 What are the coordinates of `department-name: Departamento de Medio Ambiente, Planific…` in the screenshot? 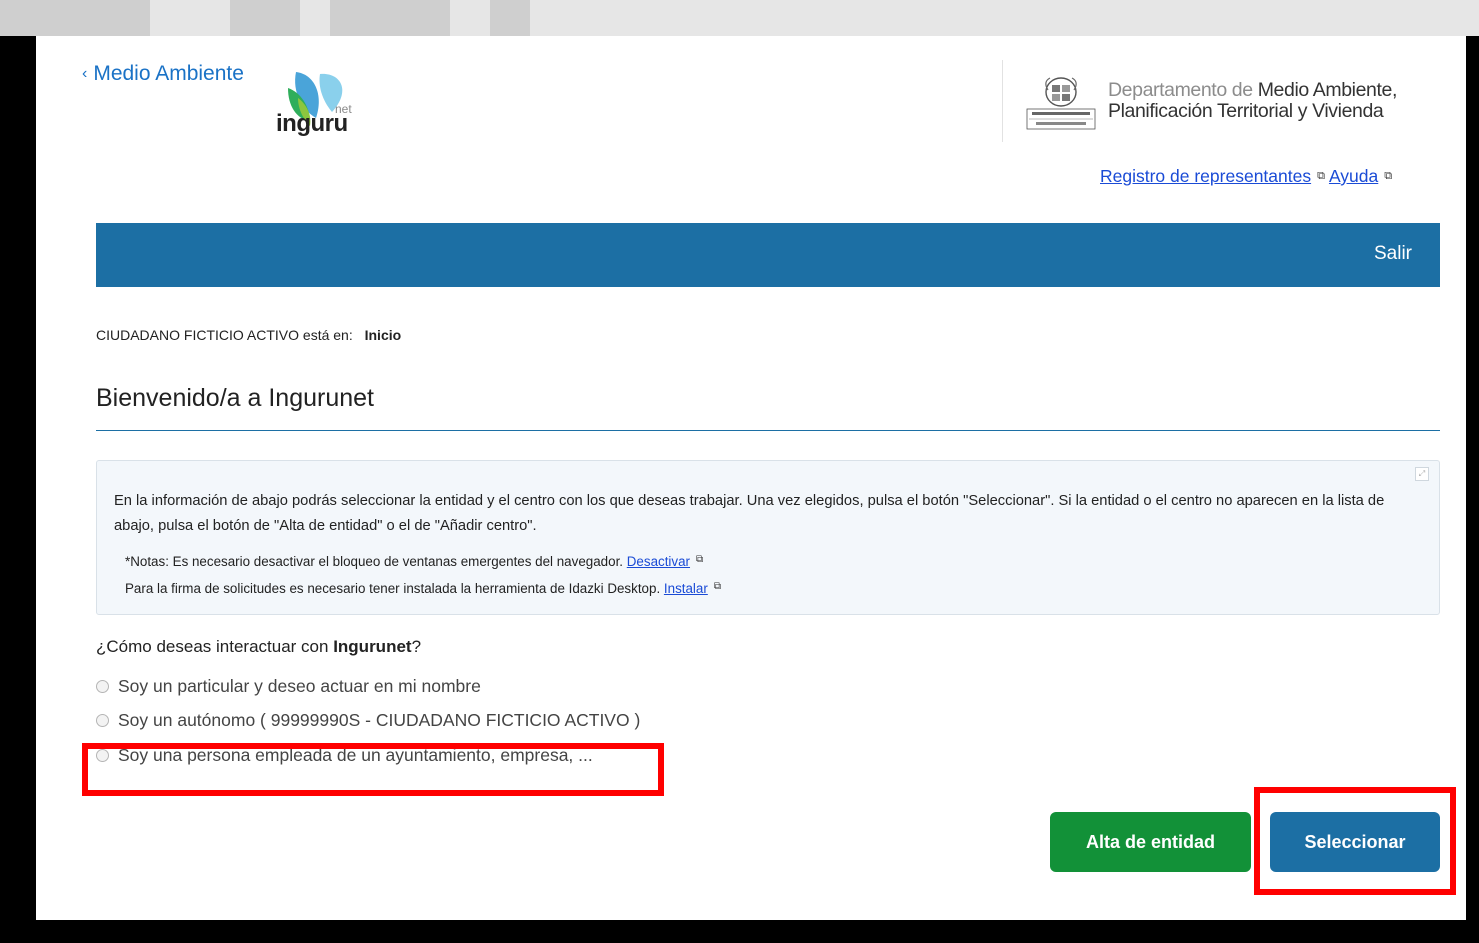 It's located at (1252, 101).